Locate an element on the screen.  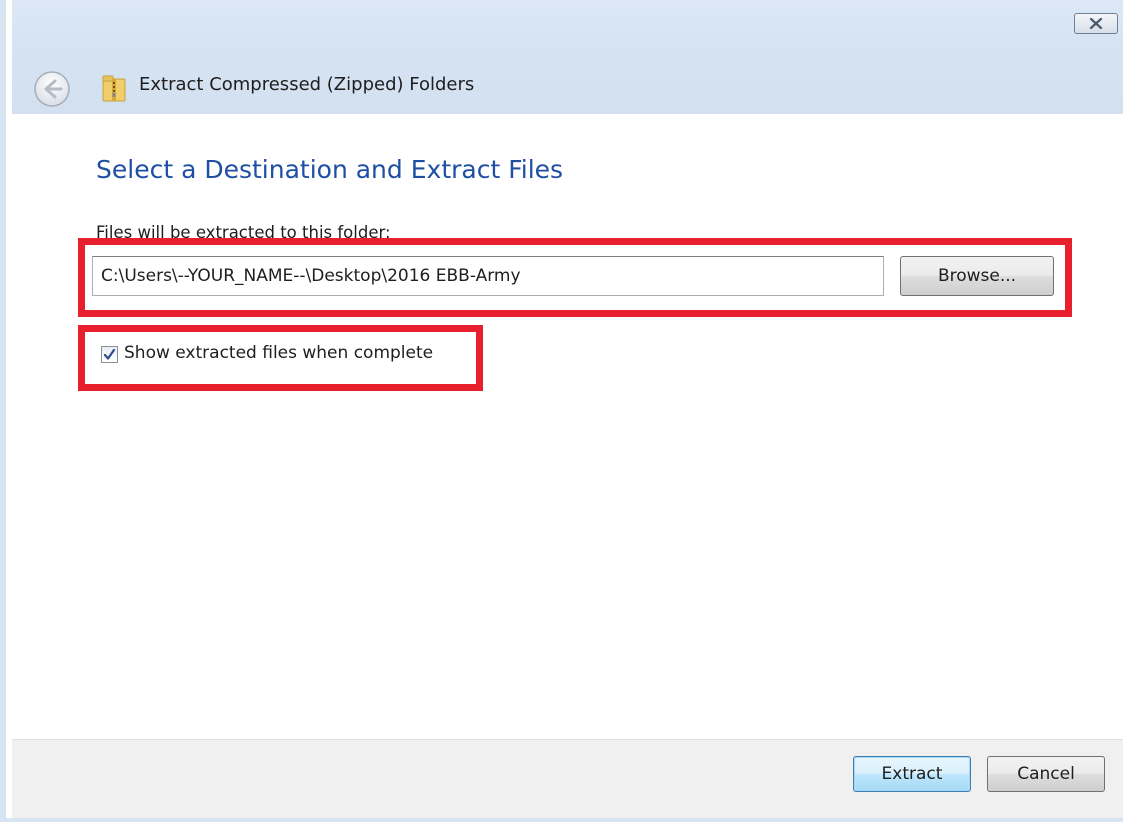
destination-path-input is located at coordinates (488, 276).